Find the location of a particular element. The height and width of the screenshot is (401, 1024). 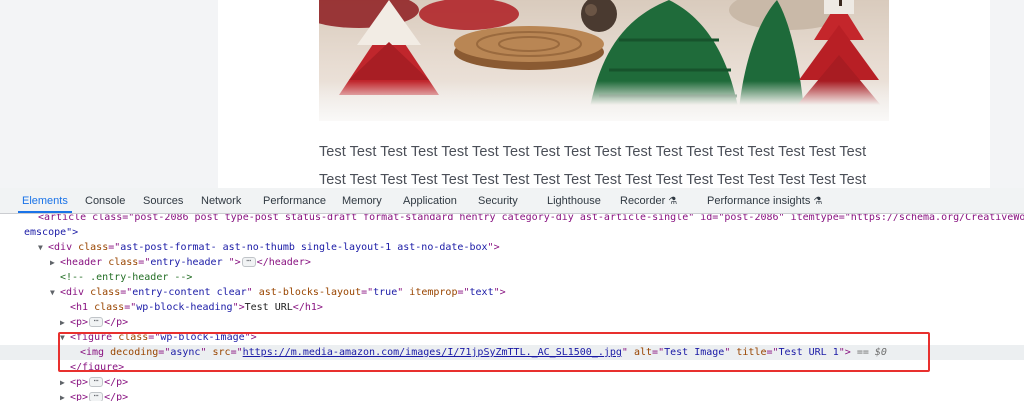

dom-node-comment: <!-- .entry-header --> is located at coordinates (512, 277).